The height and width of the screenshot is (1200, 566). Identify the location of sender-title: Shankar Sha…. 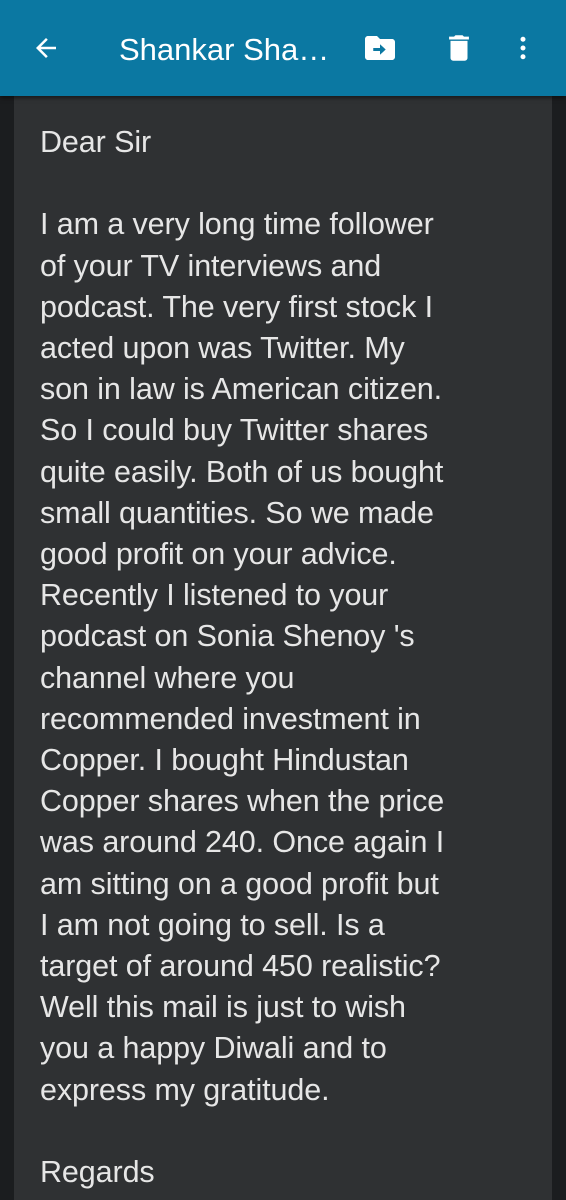
(224, 49).